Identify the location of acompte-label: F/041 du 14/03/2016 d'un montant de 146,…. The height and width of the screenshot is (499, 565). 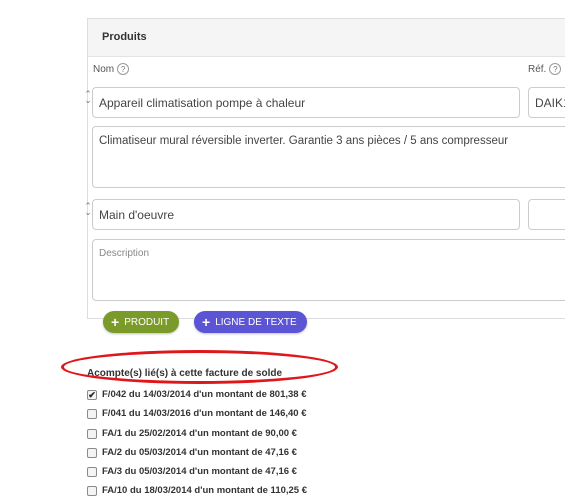
(204, 413).